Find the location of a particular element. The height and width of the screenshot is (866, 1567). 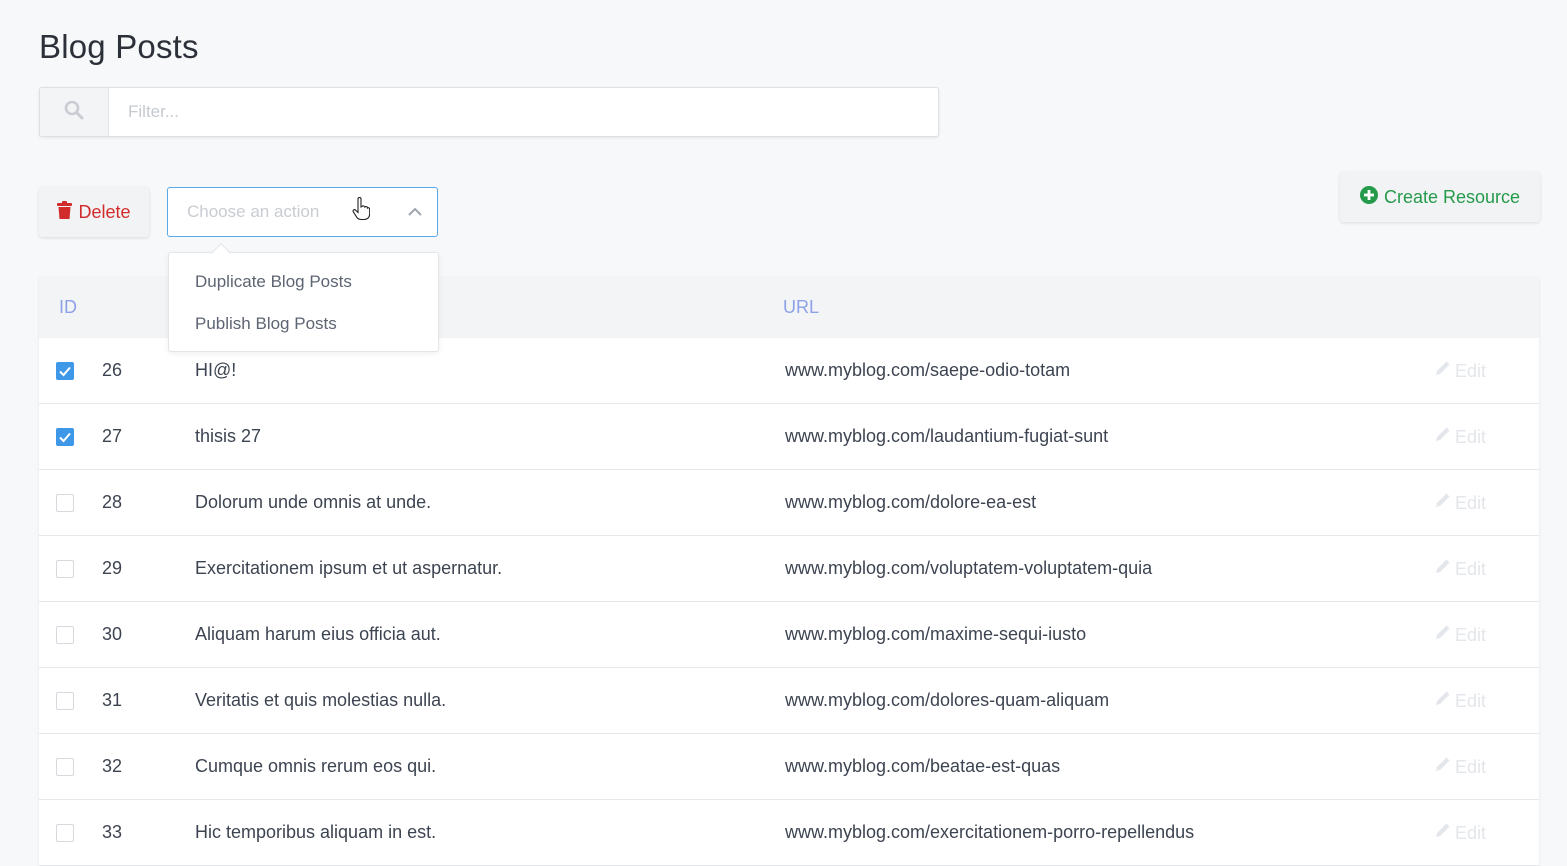

row-id: 28 is located at coordinates (112, 502).